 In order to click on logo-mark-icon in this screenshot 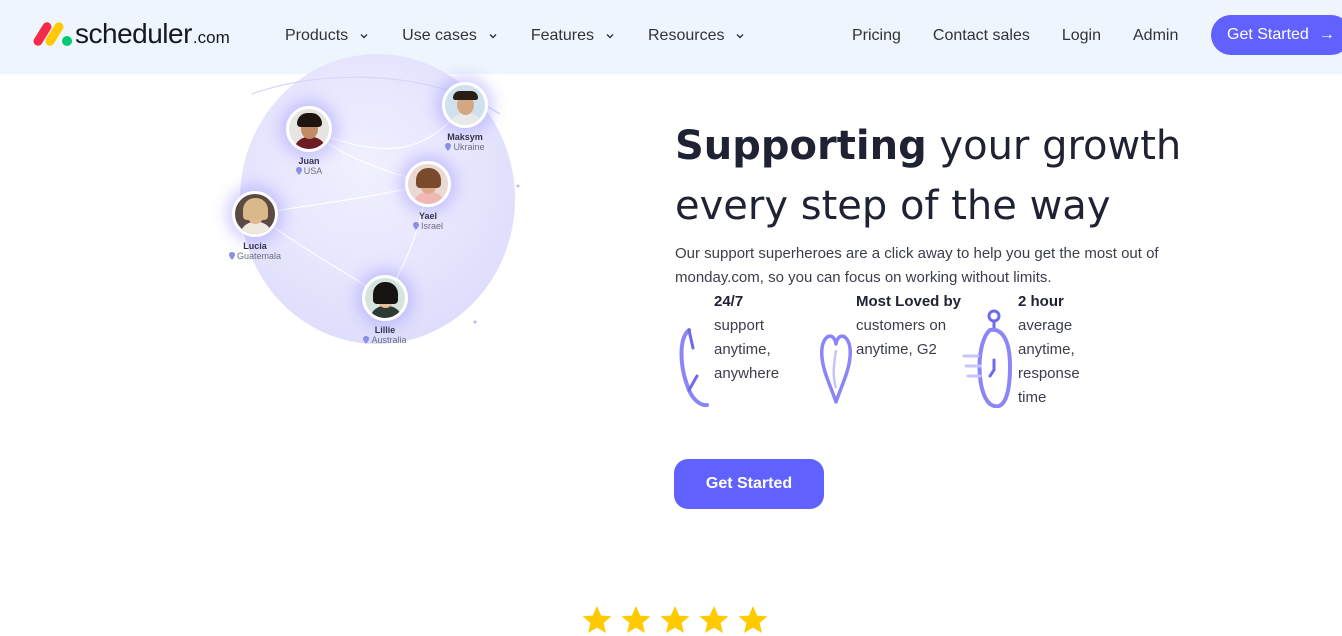, I will do `click(52, 34)`.